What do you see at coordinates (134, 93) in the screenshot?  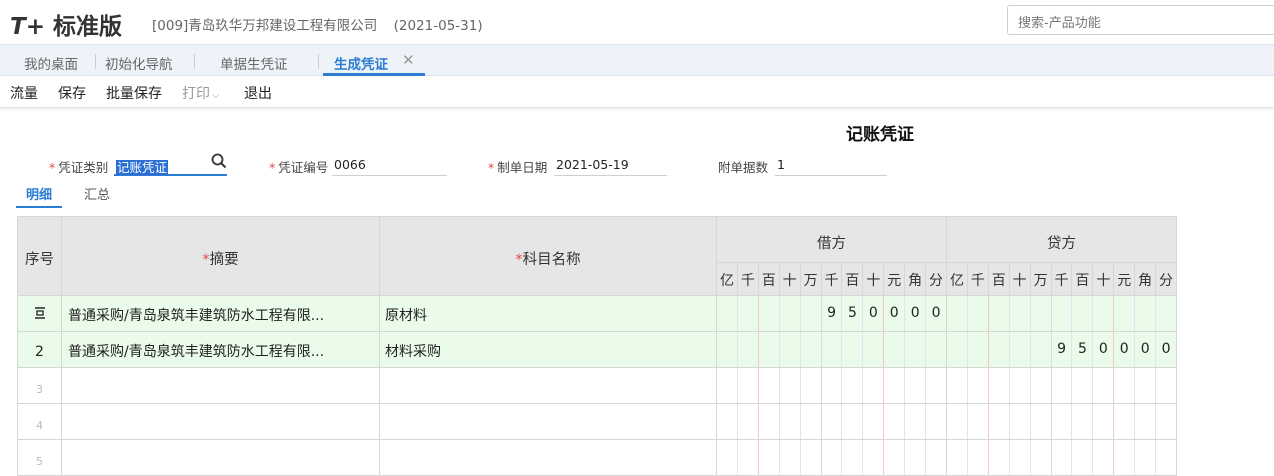 I see `batch-save-button: 批量保存` at bounding box center [134, 93].